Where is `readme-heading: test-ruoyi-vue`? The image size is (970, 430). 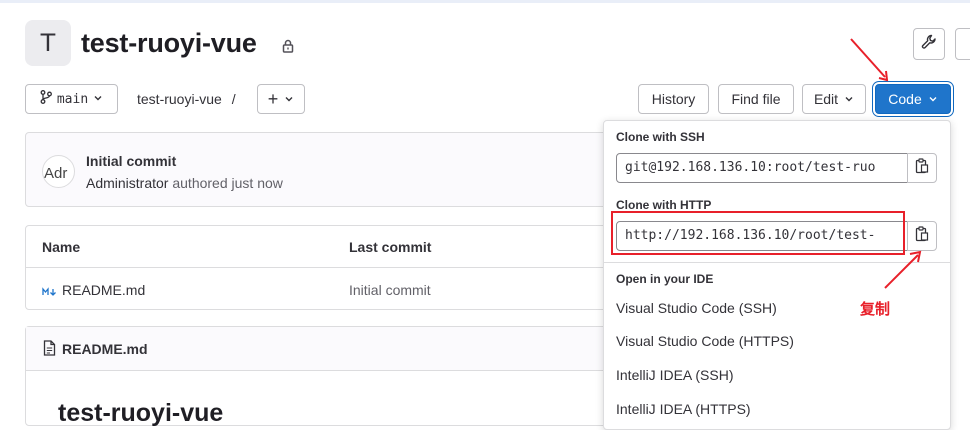 readme-heading: test-ruoyi-vue is located at coordinates (141, 413).